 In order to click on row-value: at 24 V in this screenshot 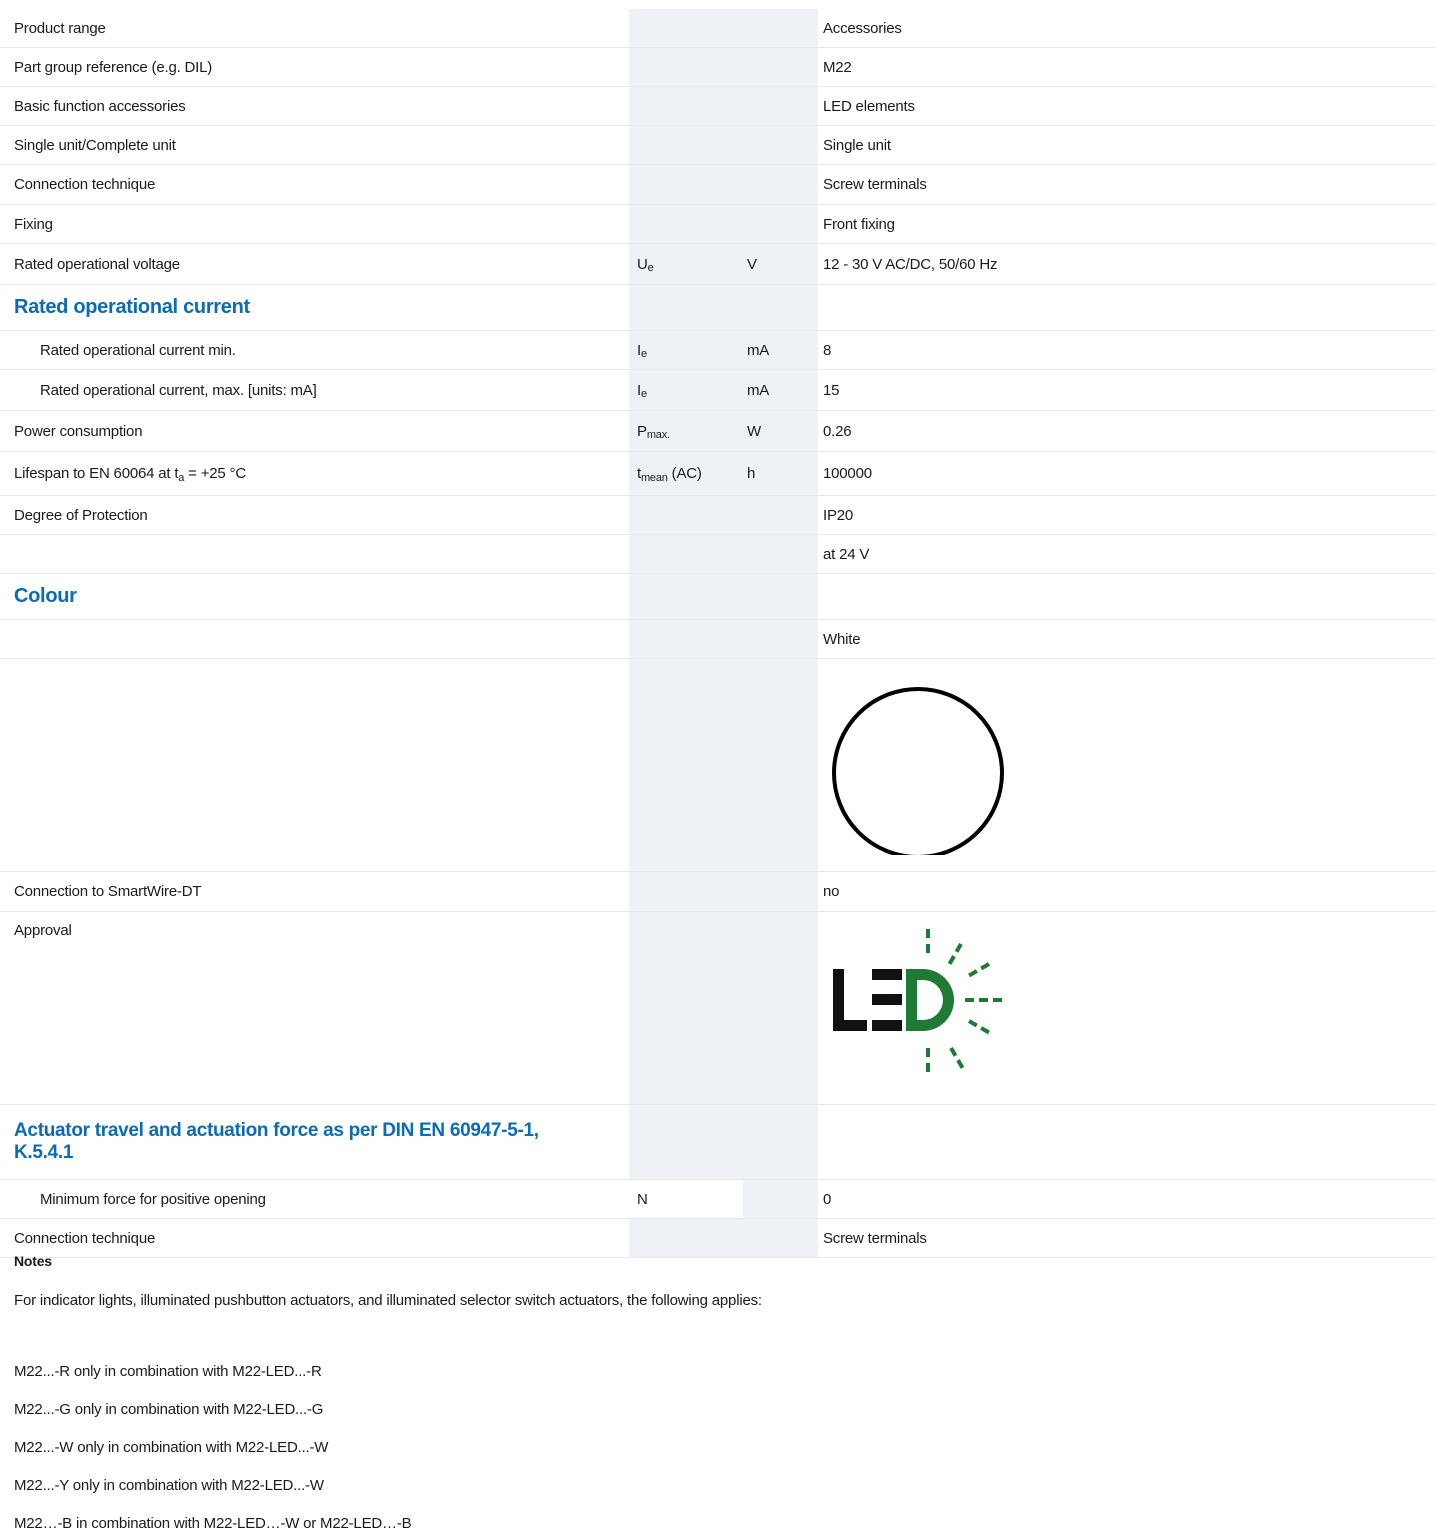, I will do `click(846, 554)`.